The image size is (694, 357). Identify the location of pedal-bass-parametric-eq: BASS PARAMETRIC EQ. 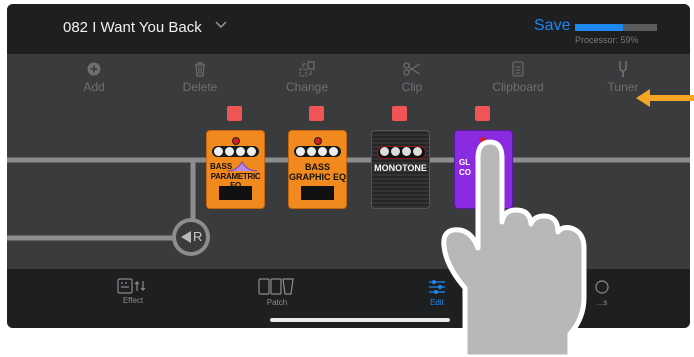
(235, 169).